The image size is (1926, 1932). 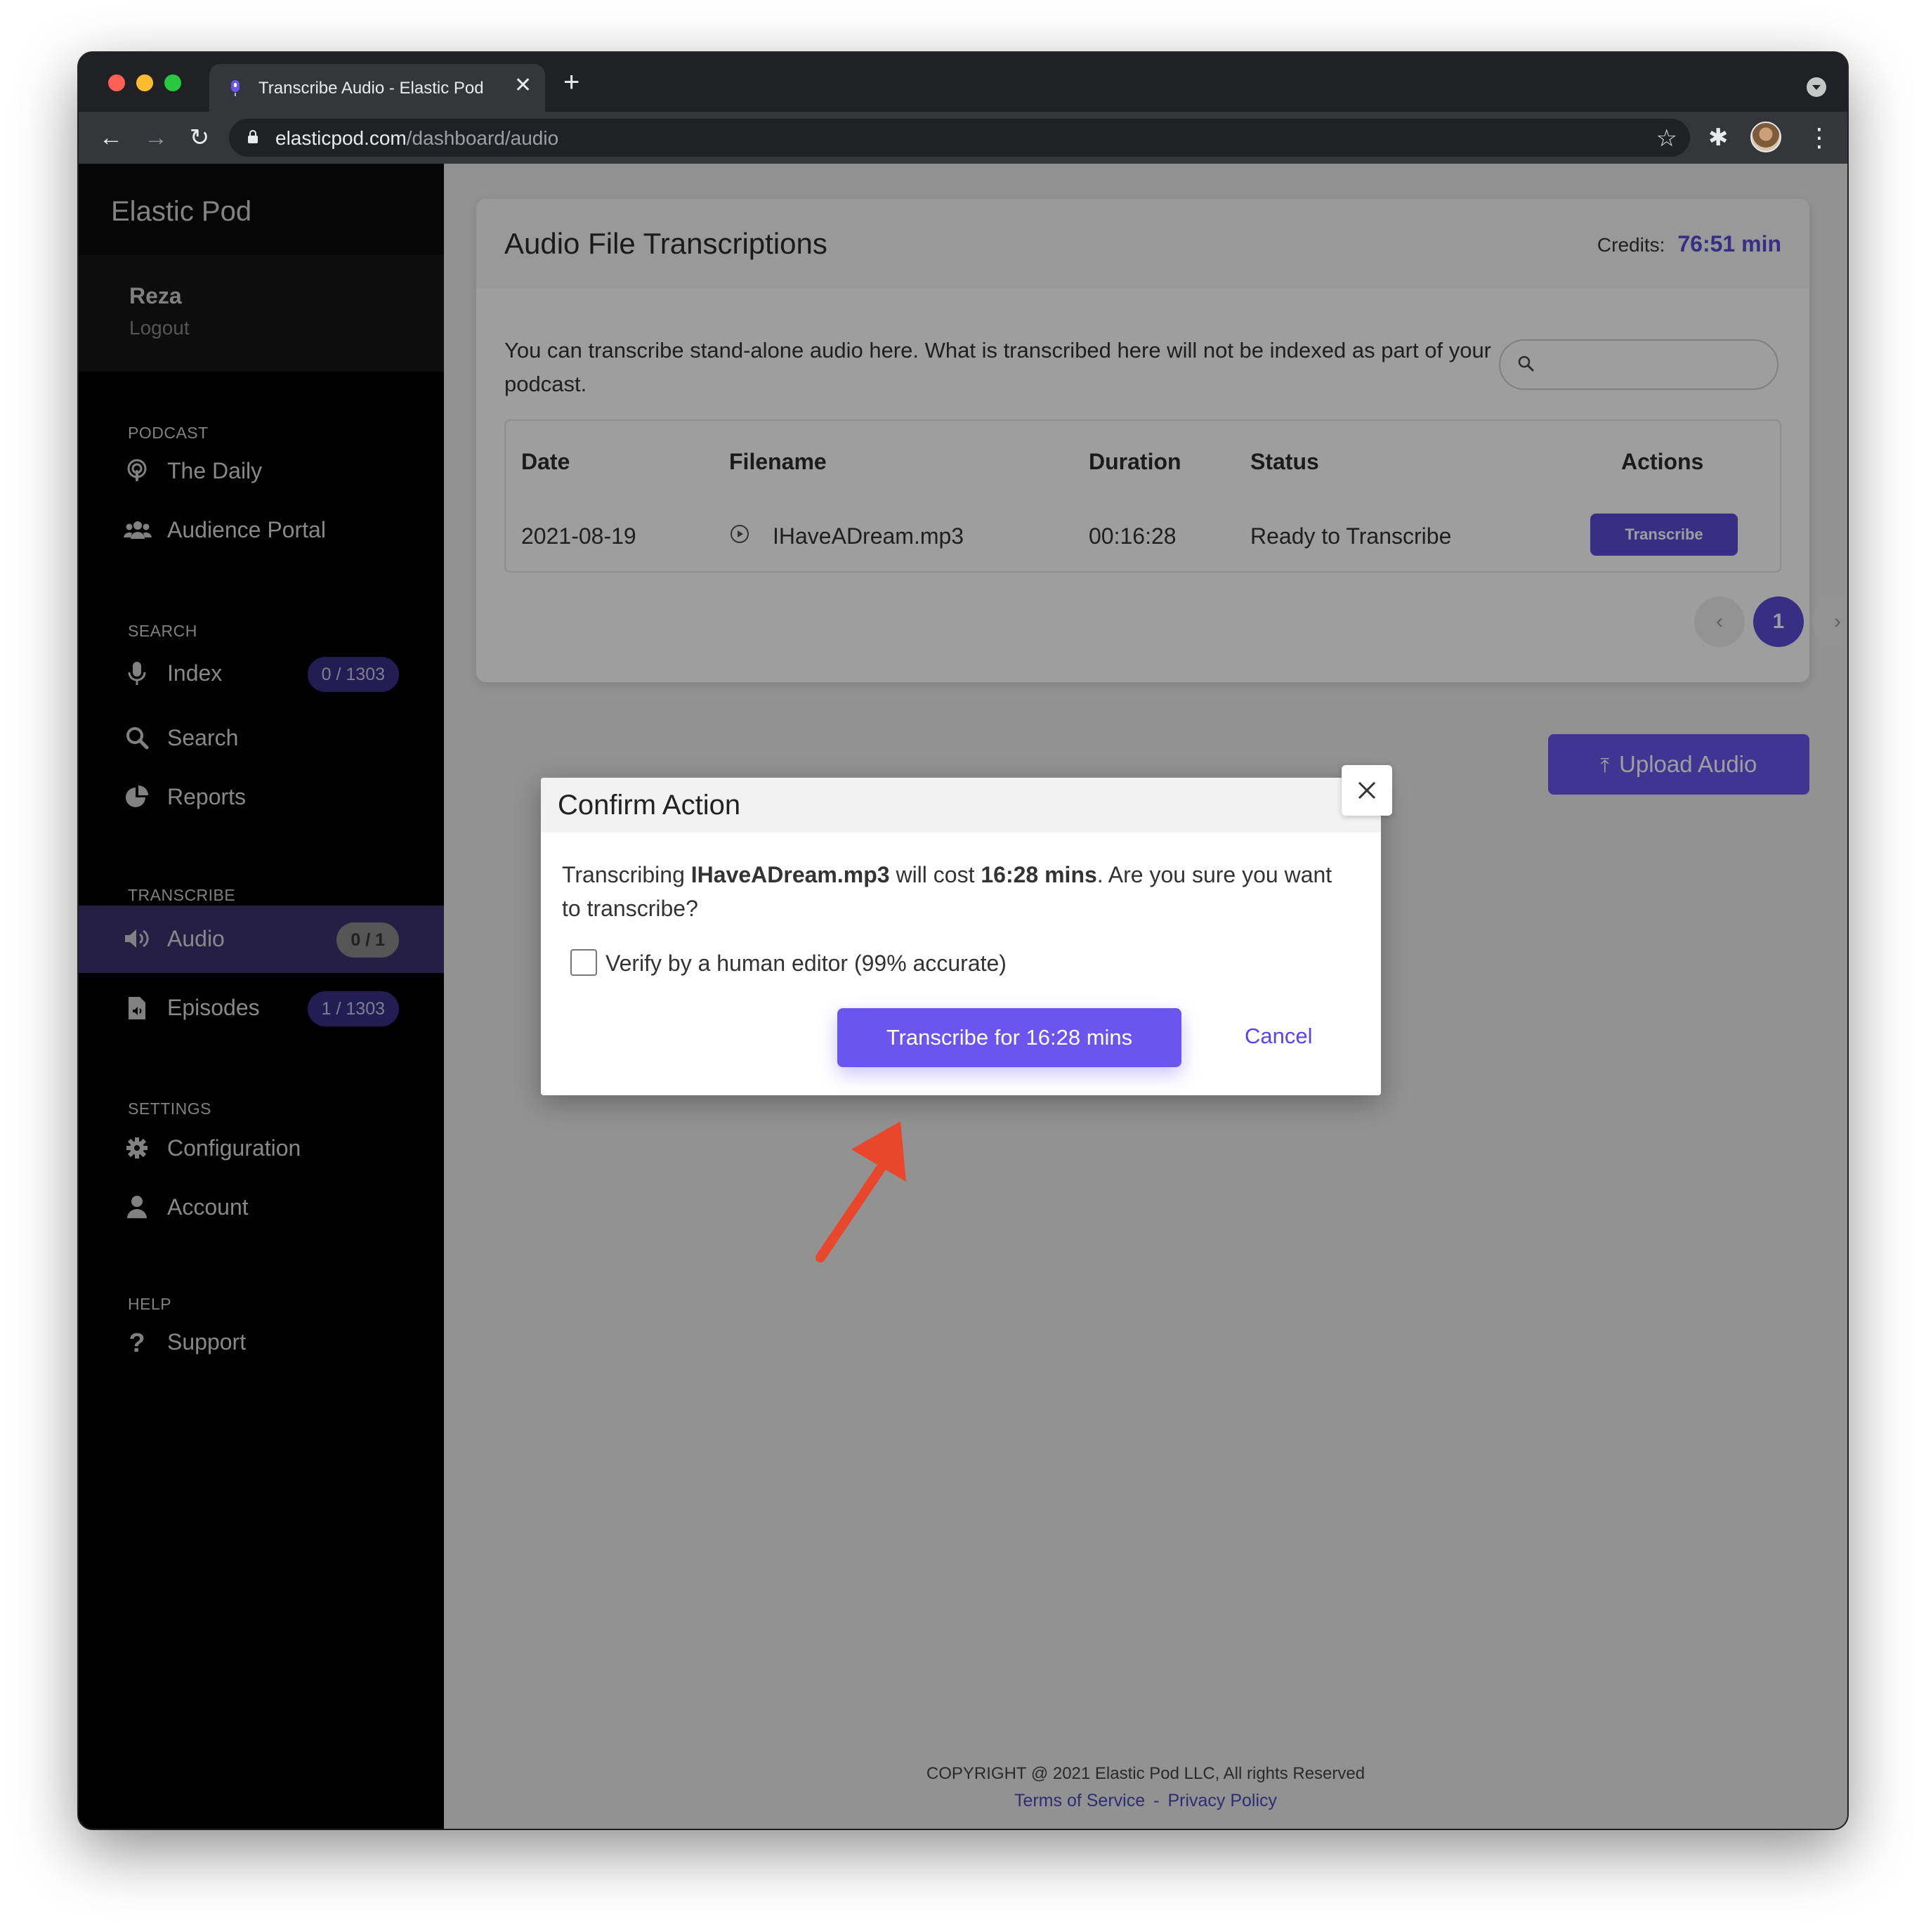 What do you see at coordinates (1820, 138) in the screenshot?
I see `browser-menu-icon: ⋮` at bounding box center [1820, 138].